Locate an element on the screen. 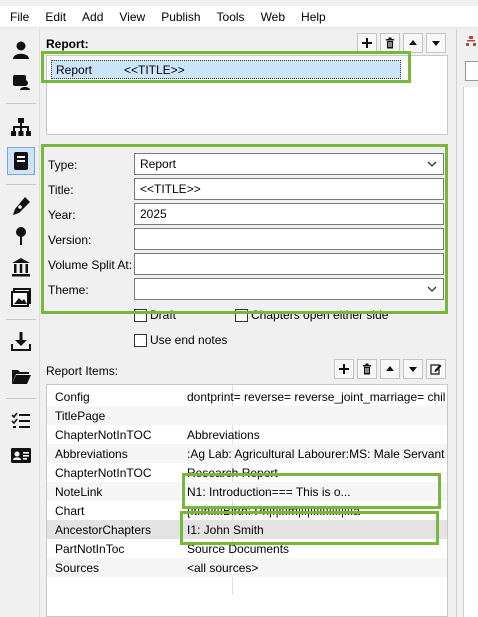  menu-add: Add is located at coordinates (91, 17).